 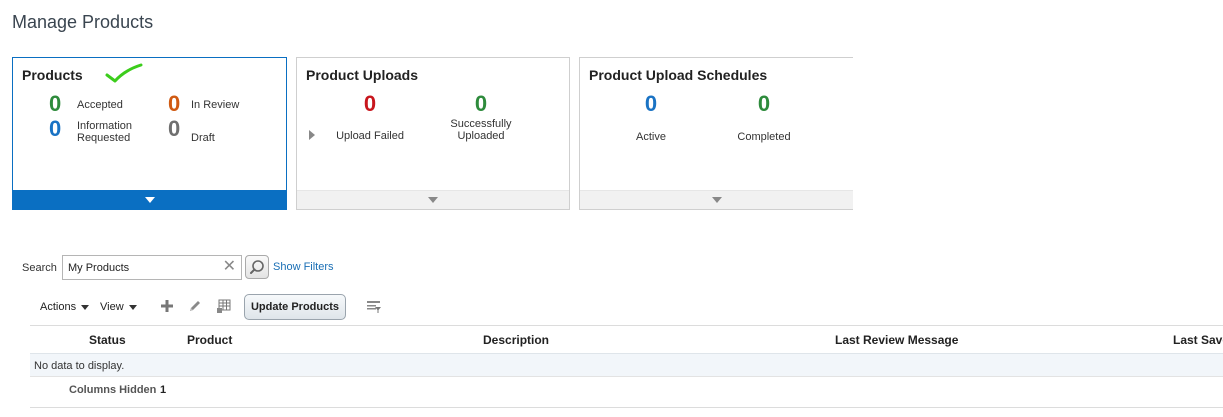 What do you see at coordinates (678, 75) in the screenshot?
I see `card-title: Product Upload Schedules` at bounding box center [678, 75].